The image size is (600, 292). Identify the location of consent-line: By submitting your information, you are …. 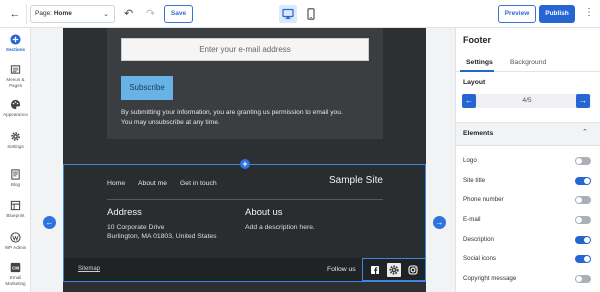
(232, 112).